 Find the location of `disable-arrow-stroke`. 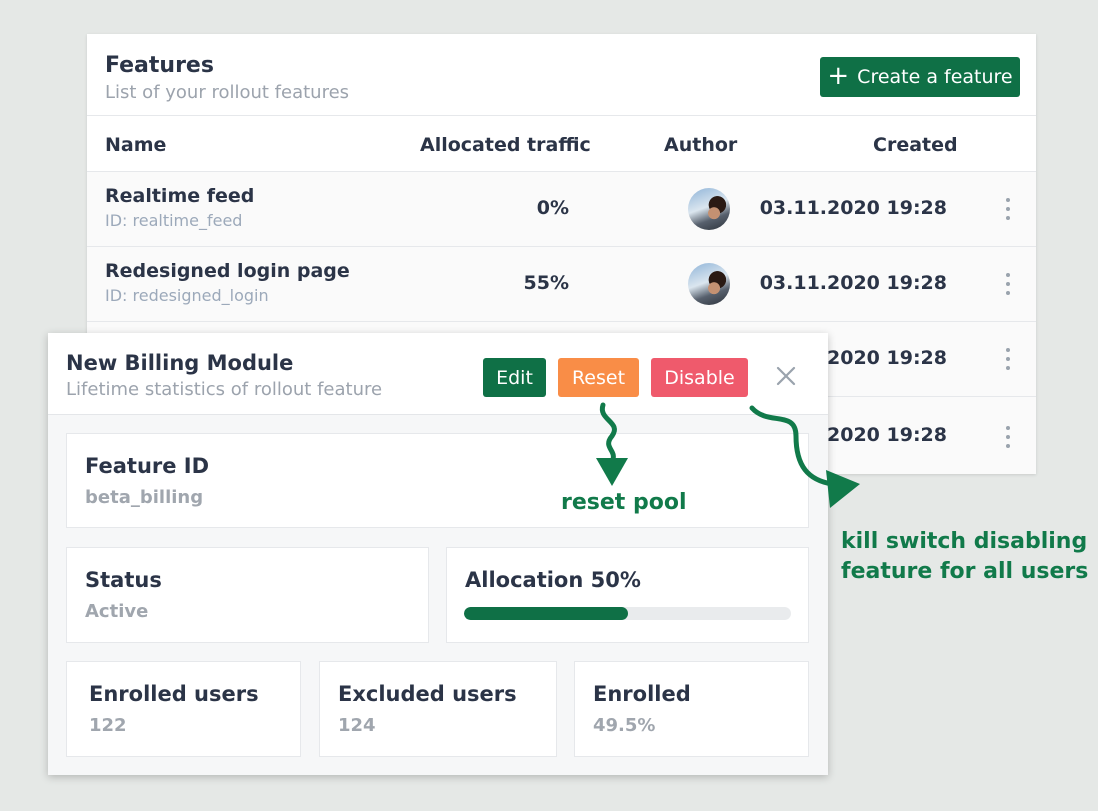

disable-arrow-stroke is located at coordinates (792, 446).